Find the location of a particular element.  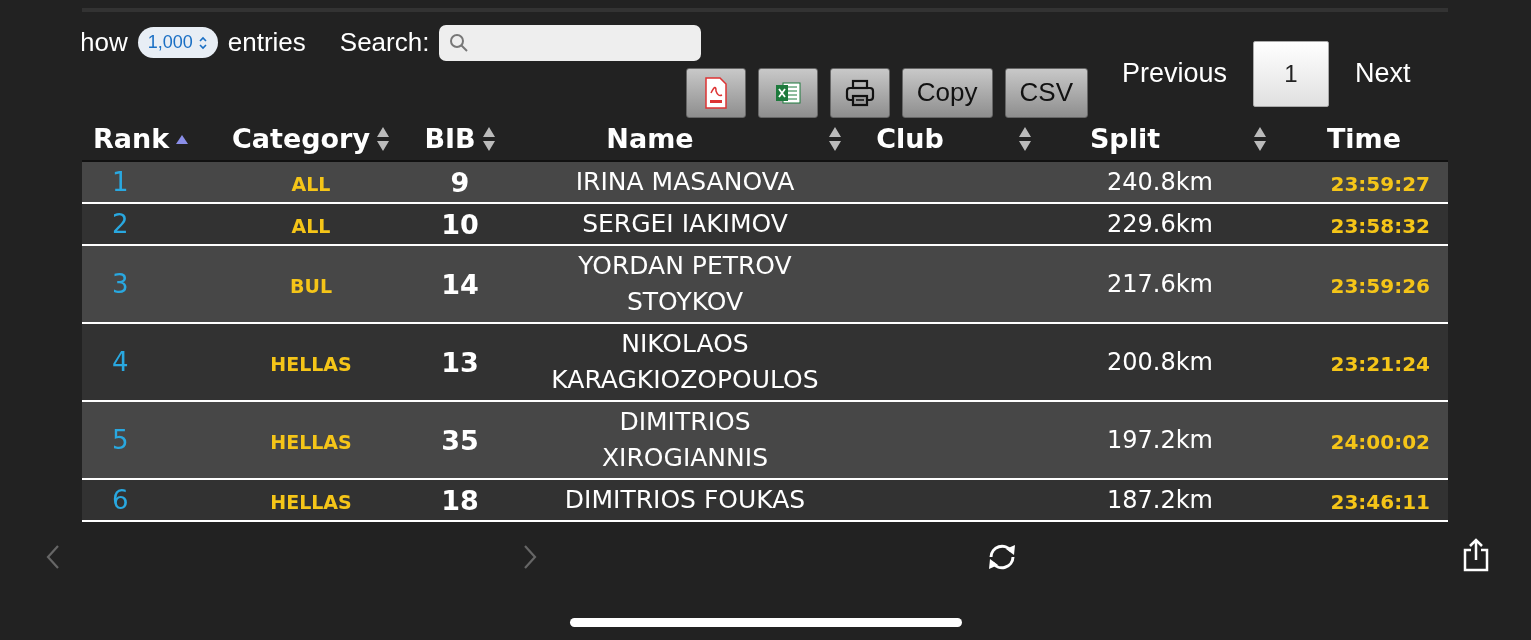

printer-icon is located at coordinates (859, 92).